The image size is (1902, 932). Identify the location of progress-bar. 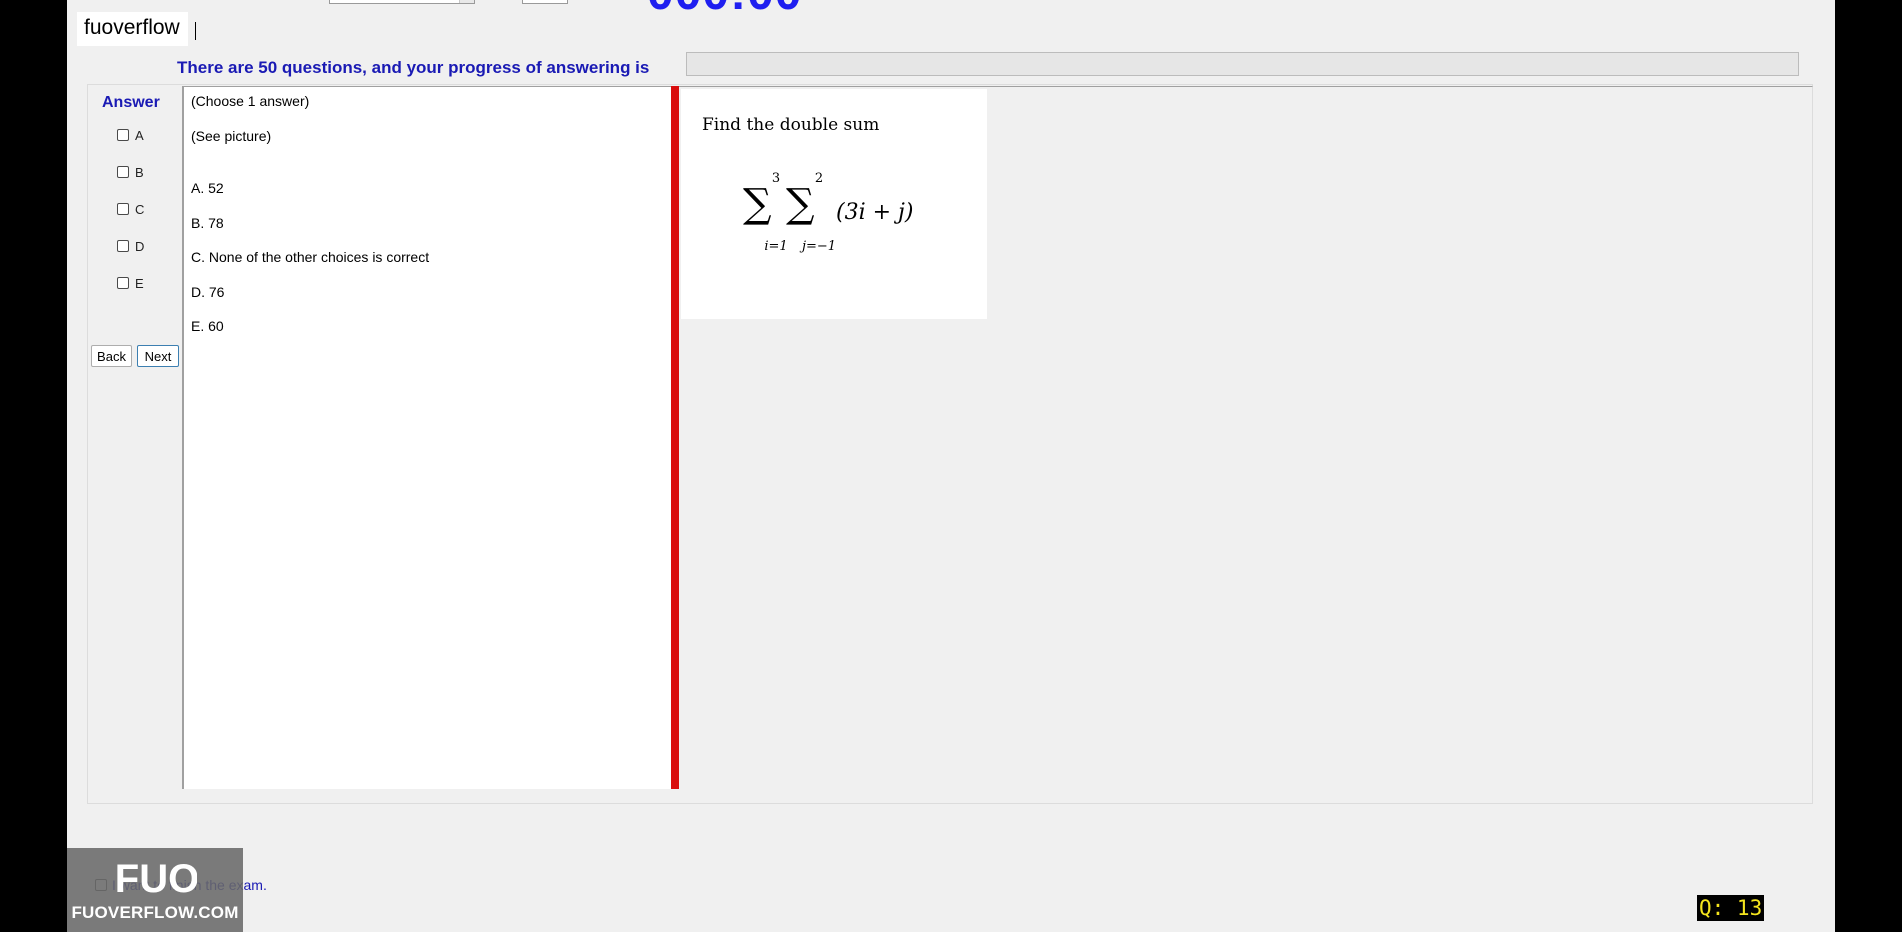
(1242, 64).